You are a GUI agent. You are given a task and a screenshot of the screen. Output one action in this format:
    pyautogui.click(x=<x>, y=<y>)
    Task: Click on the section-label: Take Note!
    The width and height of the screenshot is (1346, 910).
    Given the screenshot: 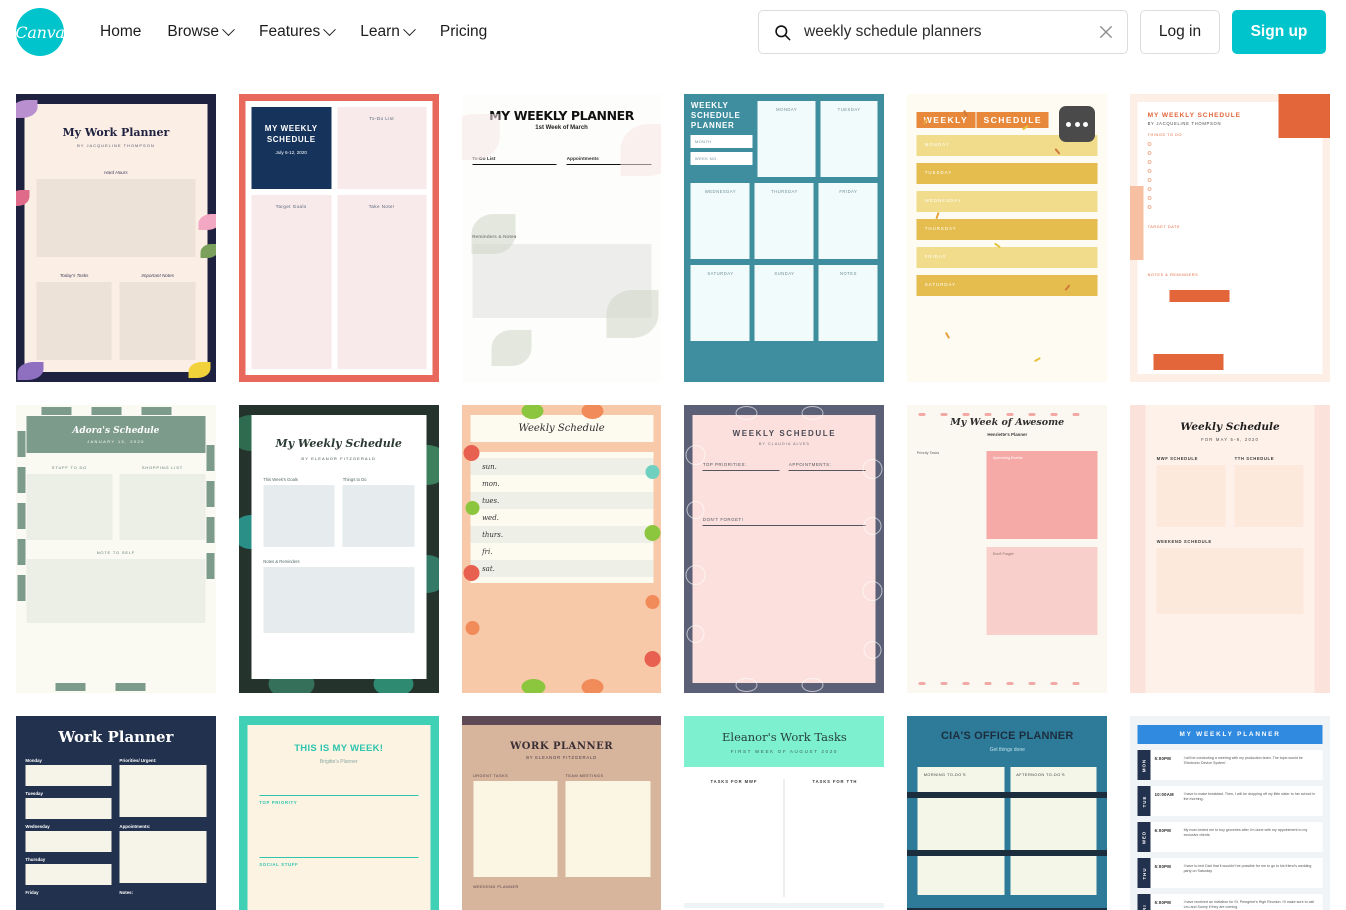 What is the action you would take?
    pyautogui.click(x=382, y=282)
    